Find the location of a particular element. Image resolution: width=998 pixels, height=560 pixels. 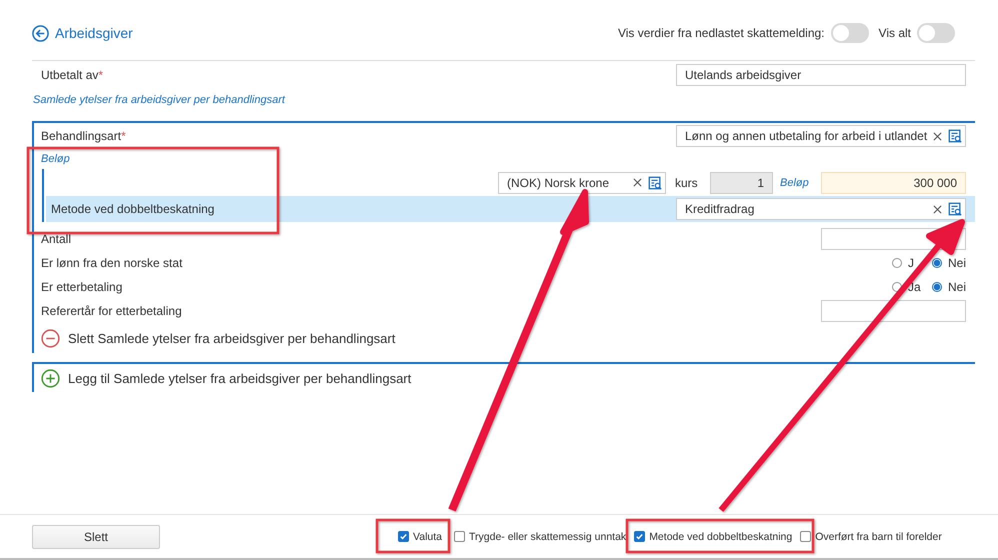

field-label: Behandlingsart* is located at coordinates (83, 136).